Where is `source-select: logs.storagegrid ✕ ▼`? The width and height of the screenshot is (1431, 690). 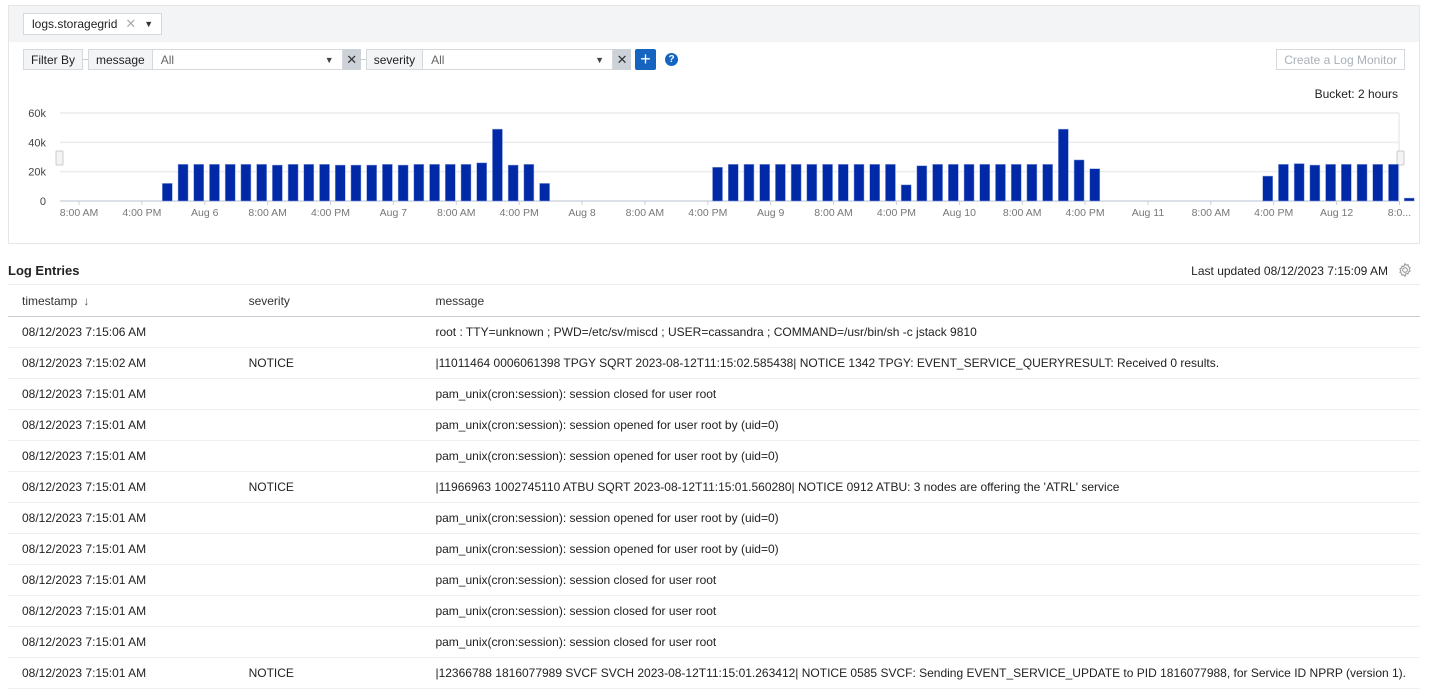 source-select: logs.storagegrid ✕ ▼ is located at coordinates (93, 24).